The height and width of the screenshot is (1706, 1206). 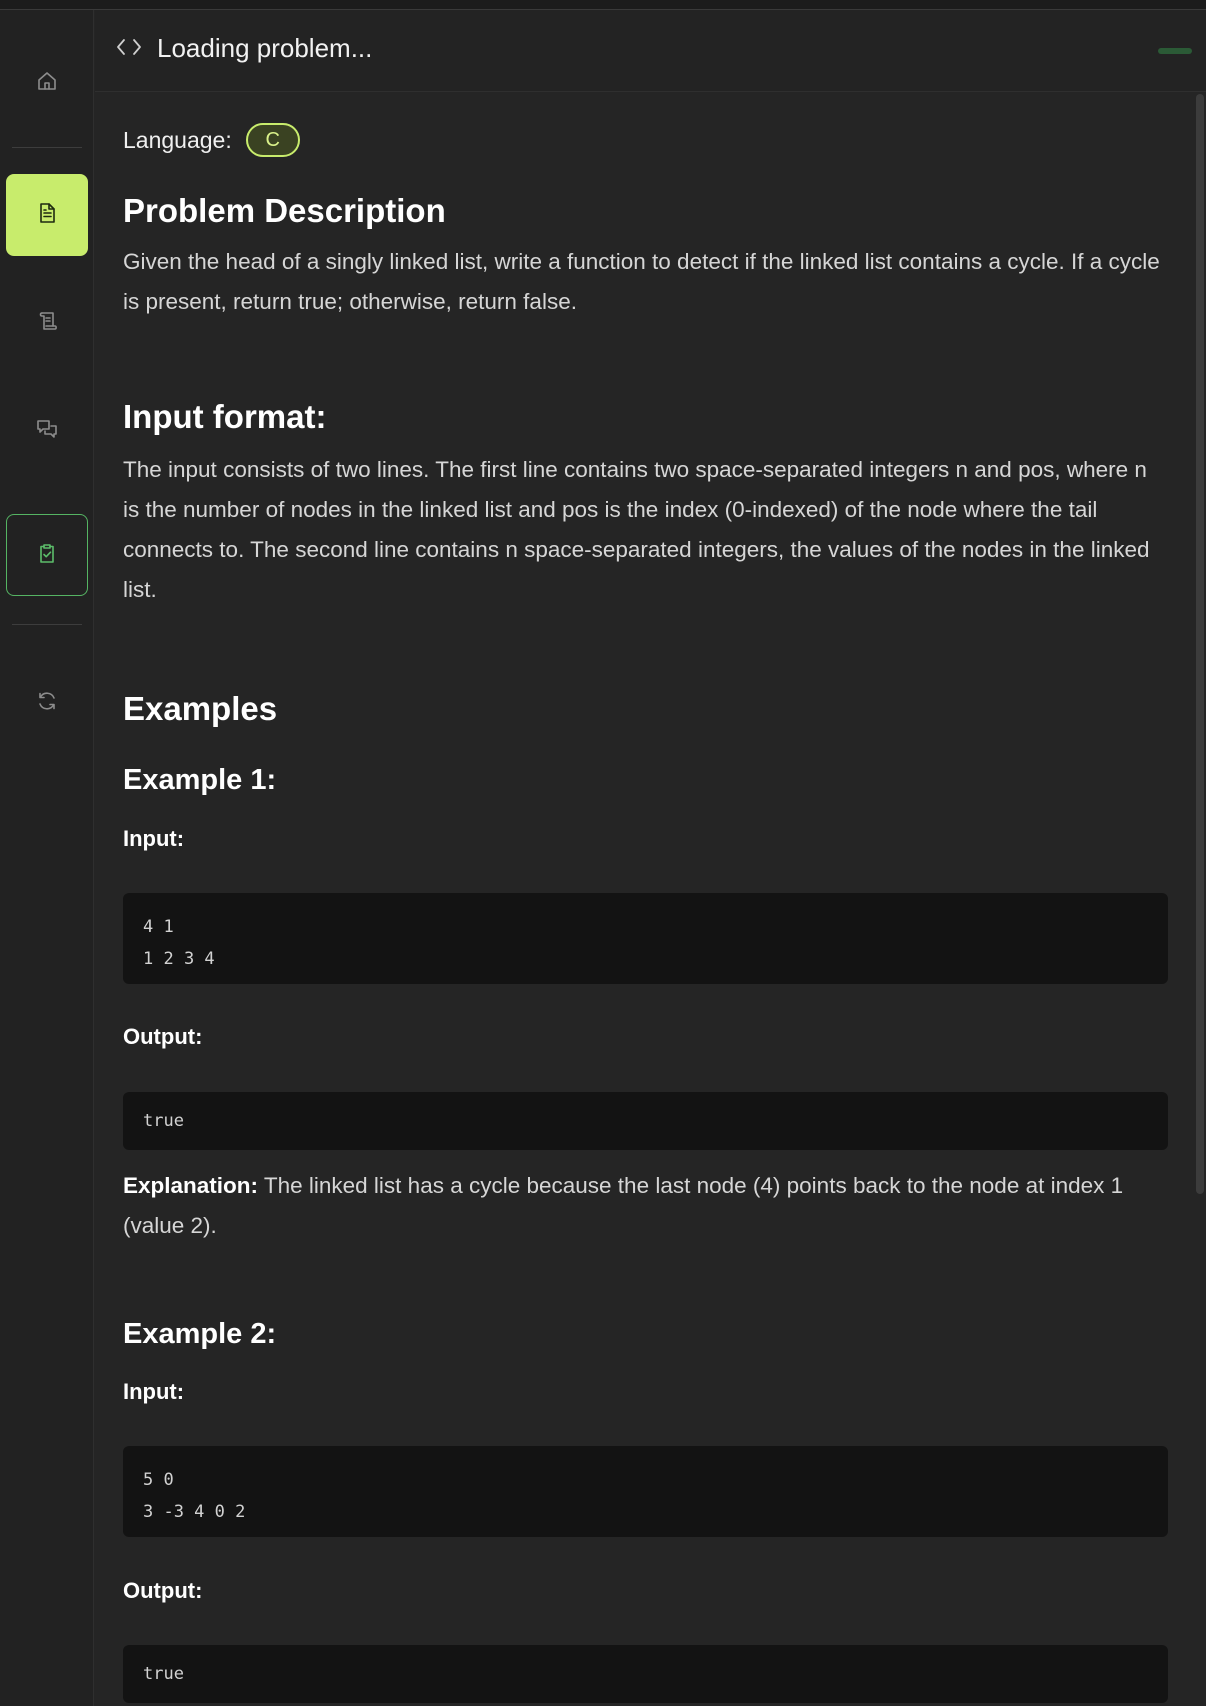 I want to click on sidebar-item-discussion, so click(x=47, y=431).